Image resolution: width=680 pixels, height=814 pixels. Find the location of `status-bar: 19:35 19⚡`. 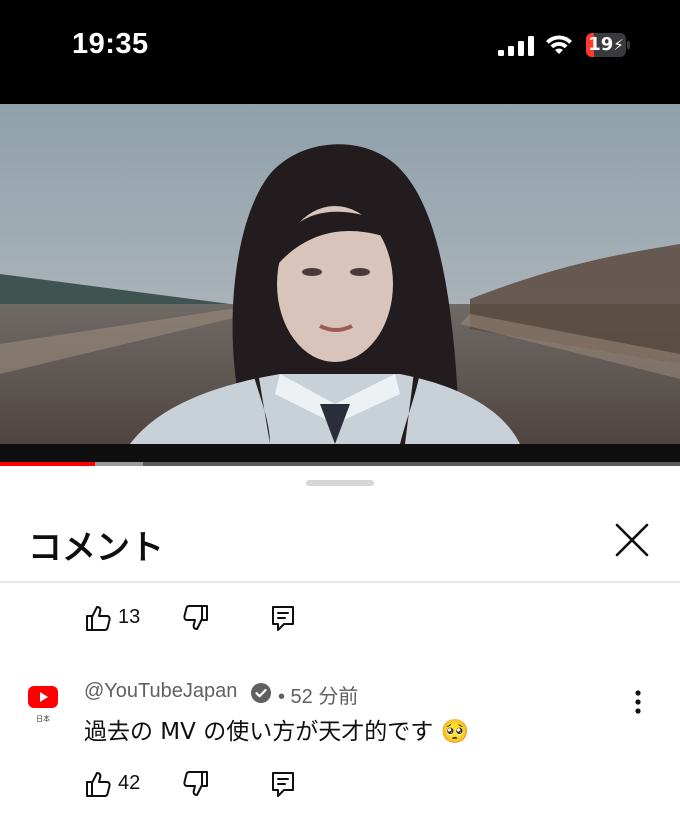

status-bar: 19:35 19⚡ is located at coordinates (340, 52).